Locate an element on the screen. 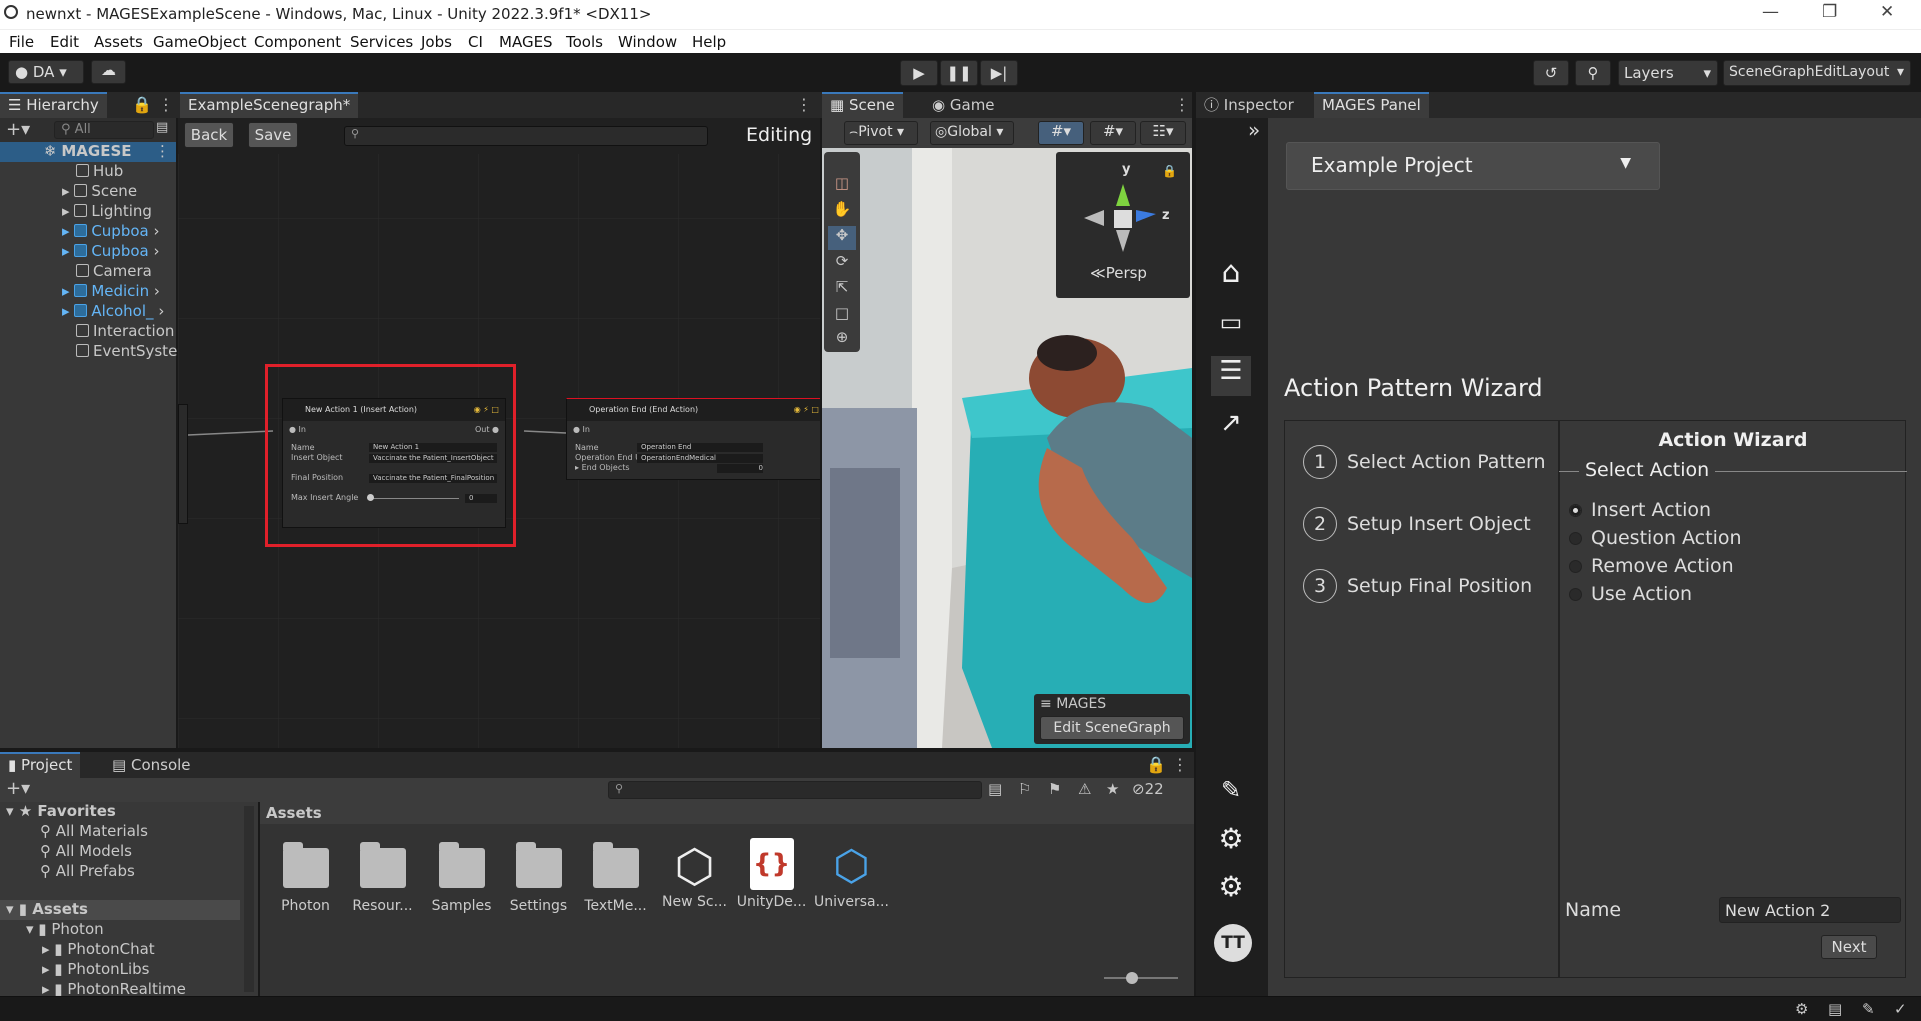 The image size is (1921, 1021). hierarchy-search-input: ⚲ All is located at coordinates (104, 130).